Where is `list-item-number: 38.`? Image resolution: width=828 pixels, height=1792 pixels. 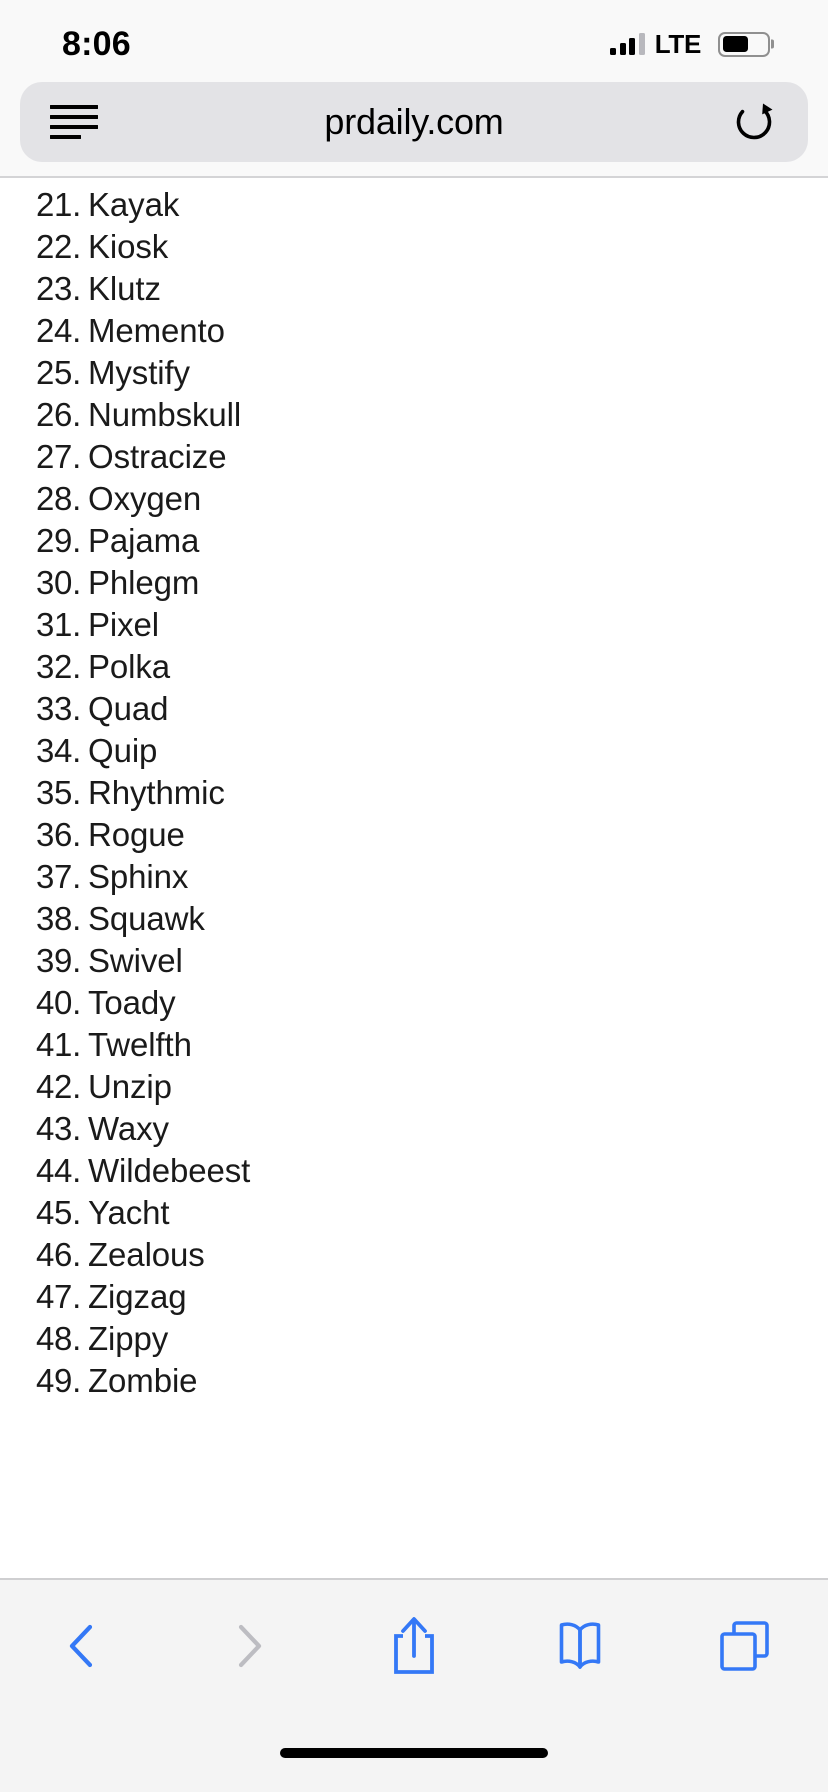
list-item-number: 38. is located at coordinates (58, 918).